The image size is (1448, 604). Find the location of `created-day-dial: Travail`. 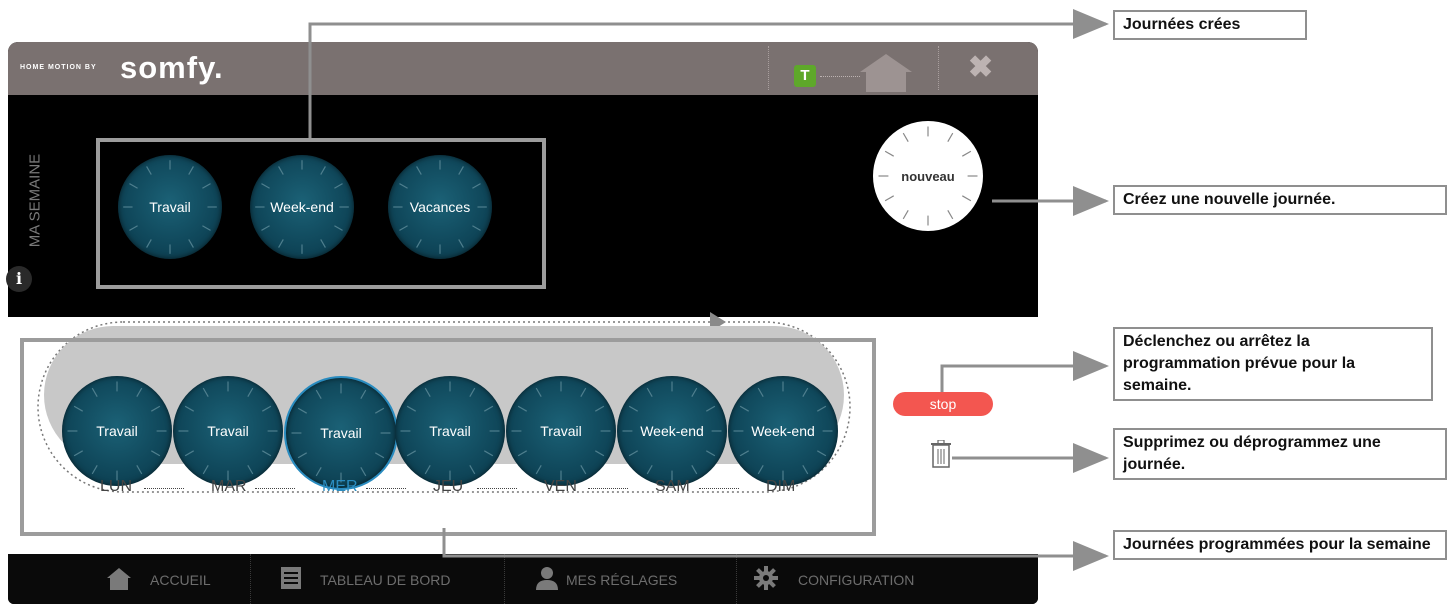

created-day-dial: Travail is located at coordinates (170, 207).